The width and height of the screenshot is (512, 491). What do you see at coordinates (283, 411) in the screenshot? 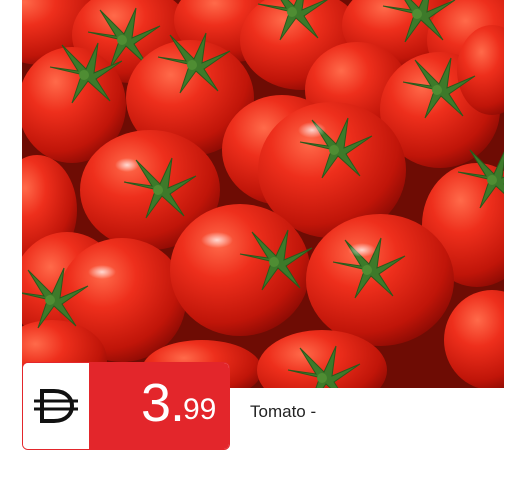
I see `product-name: Tomato -` at bounding box center [283, 411].